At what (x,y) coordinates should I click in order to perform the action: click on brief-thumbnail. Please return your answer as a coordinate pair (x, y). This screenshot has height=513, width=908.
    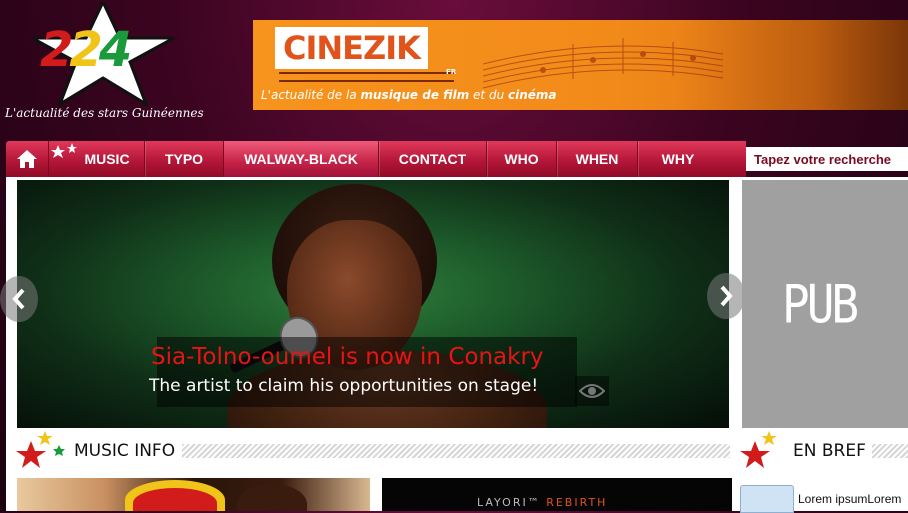
    Looking at the image, I should click on (767, 499).